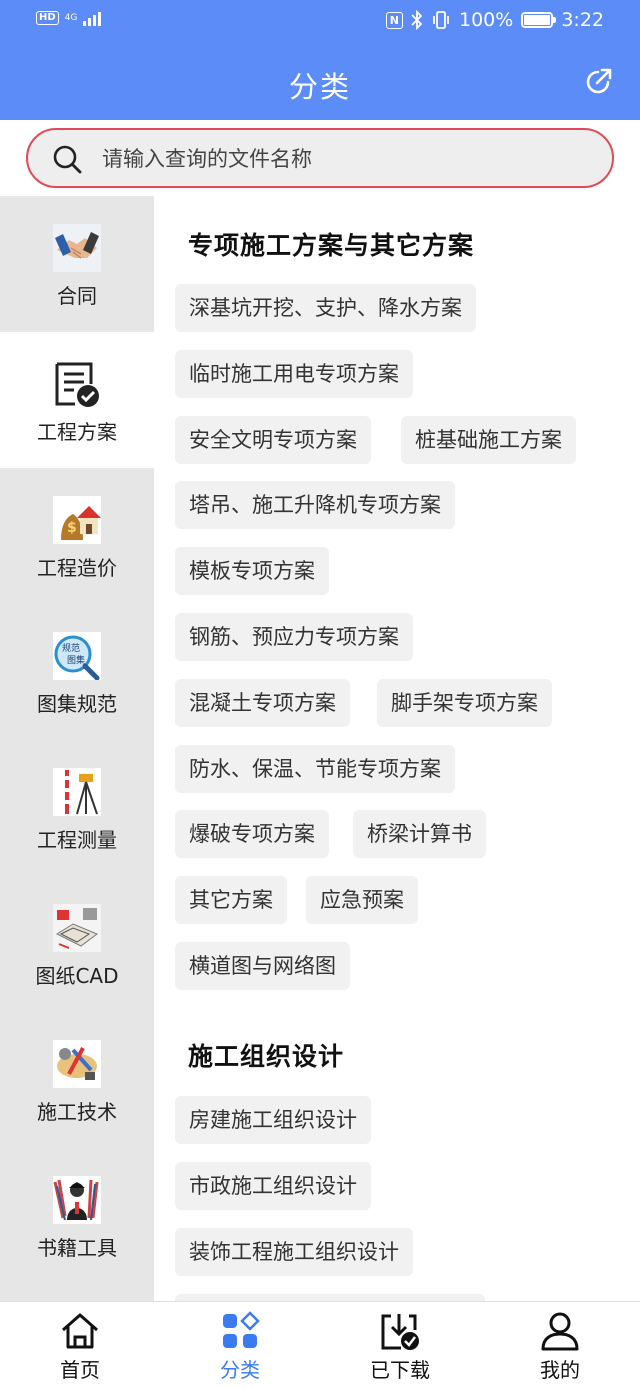 The width and height of the screenshot is (640, 1387). I want to click on sidebar-item-label: 书籍工具, so click(77, 1248).